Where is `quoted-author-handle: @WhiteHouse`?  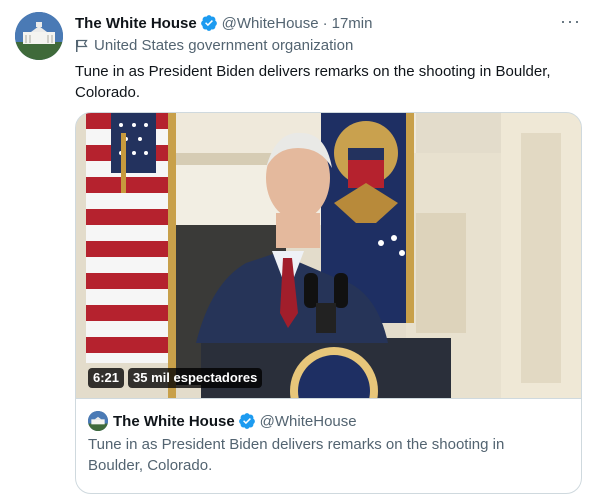 quoted-author-handle: @WhiteHouse is located at coordinates (308, 421).